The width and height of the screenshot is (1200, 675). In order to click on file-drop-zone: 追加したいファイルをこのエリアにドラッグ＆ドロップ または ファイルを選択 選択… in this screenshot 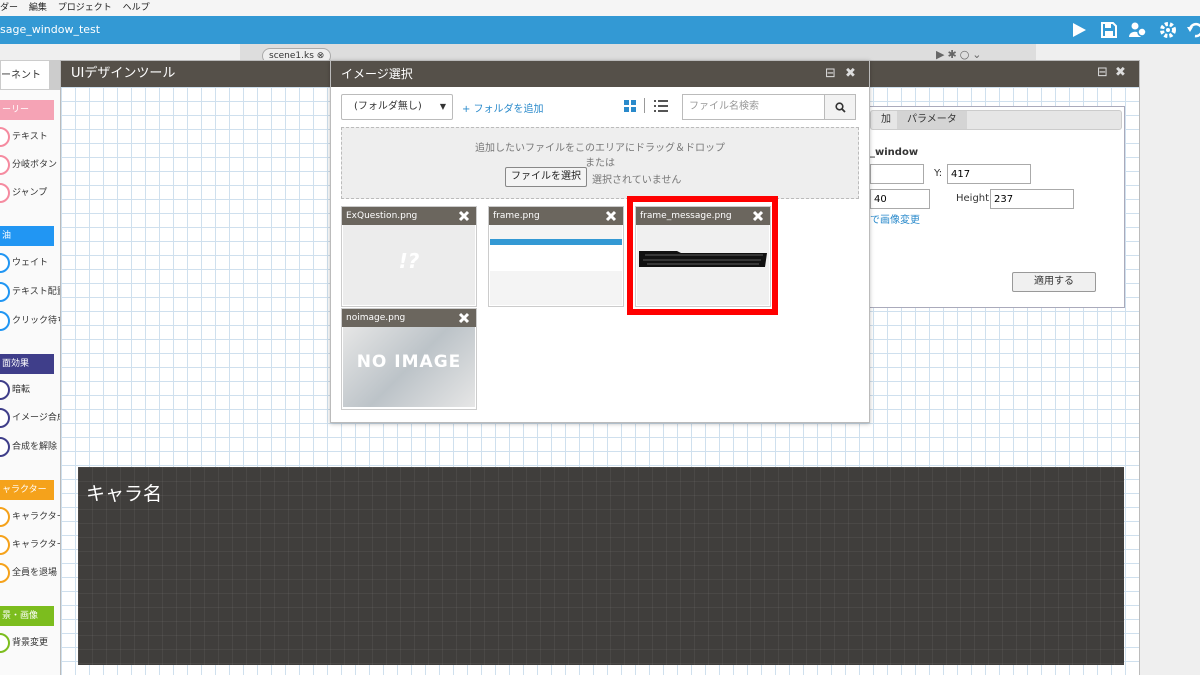, I will do `click(600, 163)`.